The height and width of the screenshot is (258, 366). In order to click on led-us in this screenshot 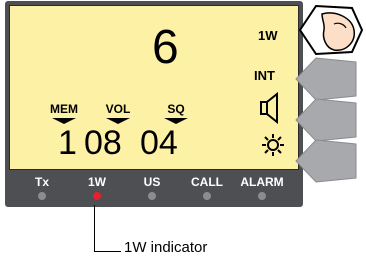, I will do `click(152, 196)`.